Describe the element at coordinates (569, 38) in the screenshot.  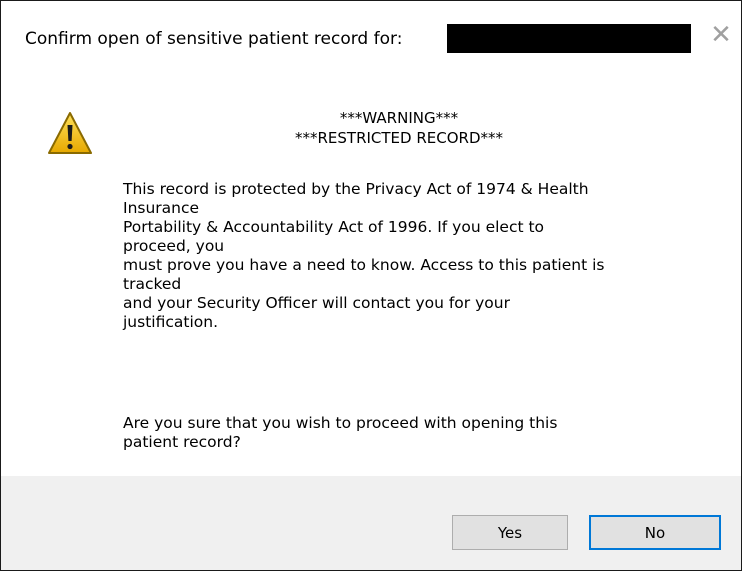
I see `redacted-patient-name` at that location.